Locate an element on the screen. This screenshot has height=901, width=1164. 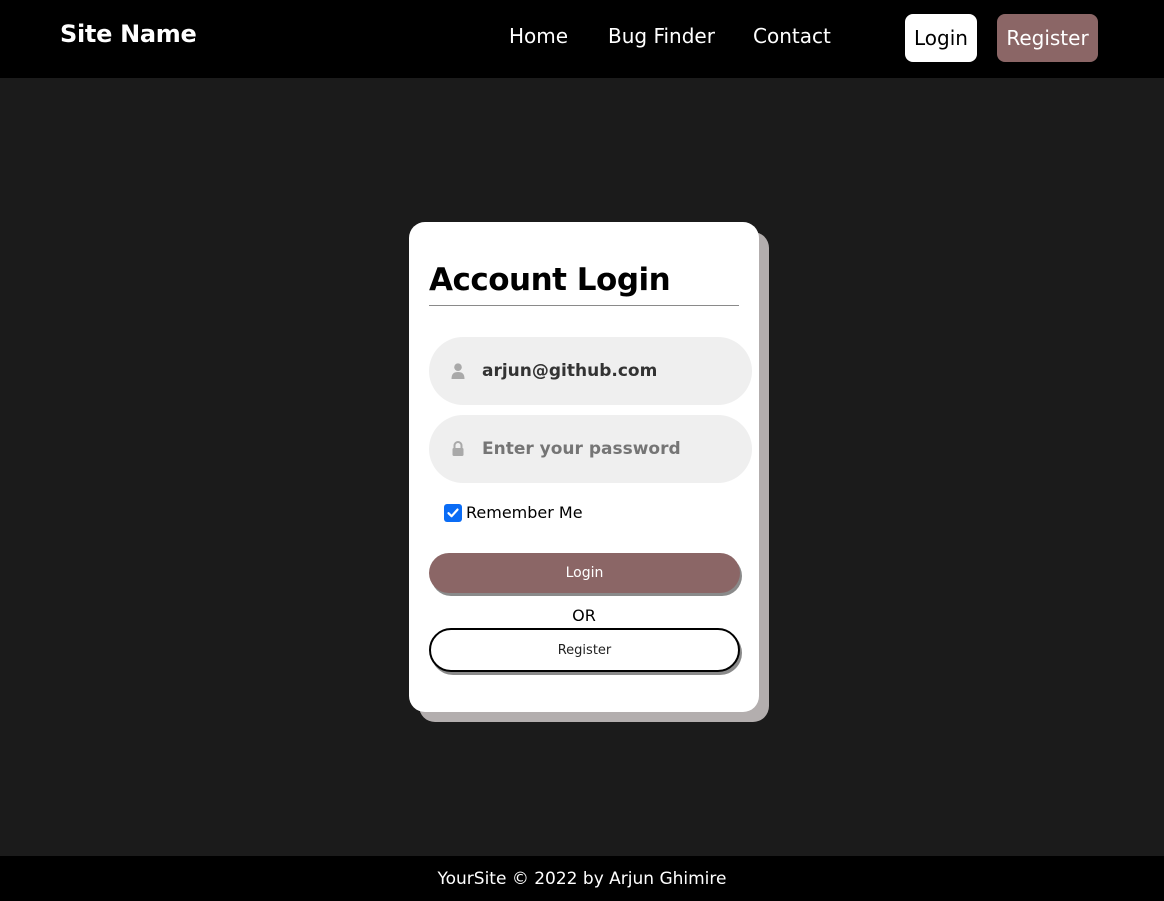
checkmark-icon is located at coordinates (453, 512).